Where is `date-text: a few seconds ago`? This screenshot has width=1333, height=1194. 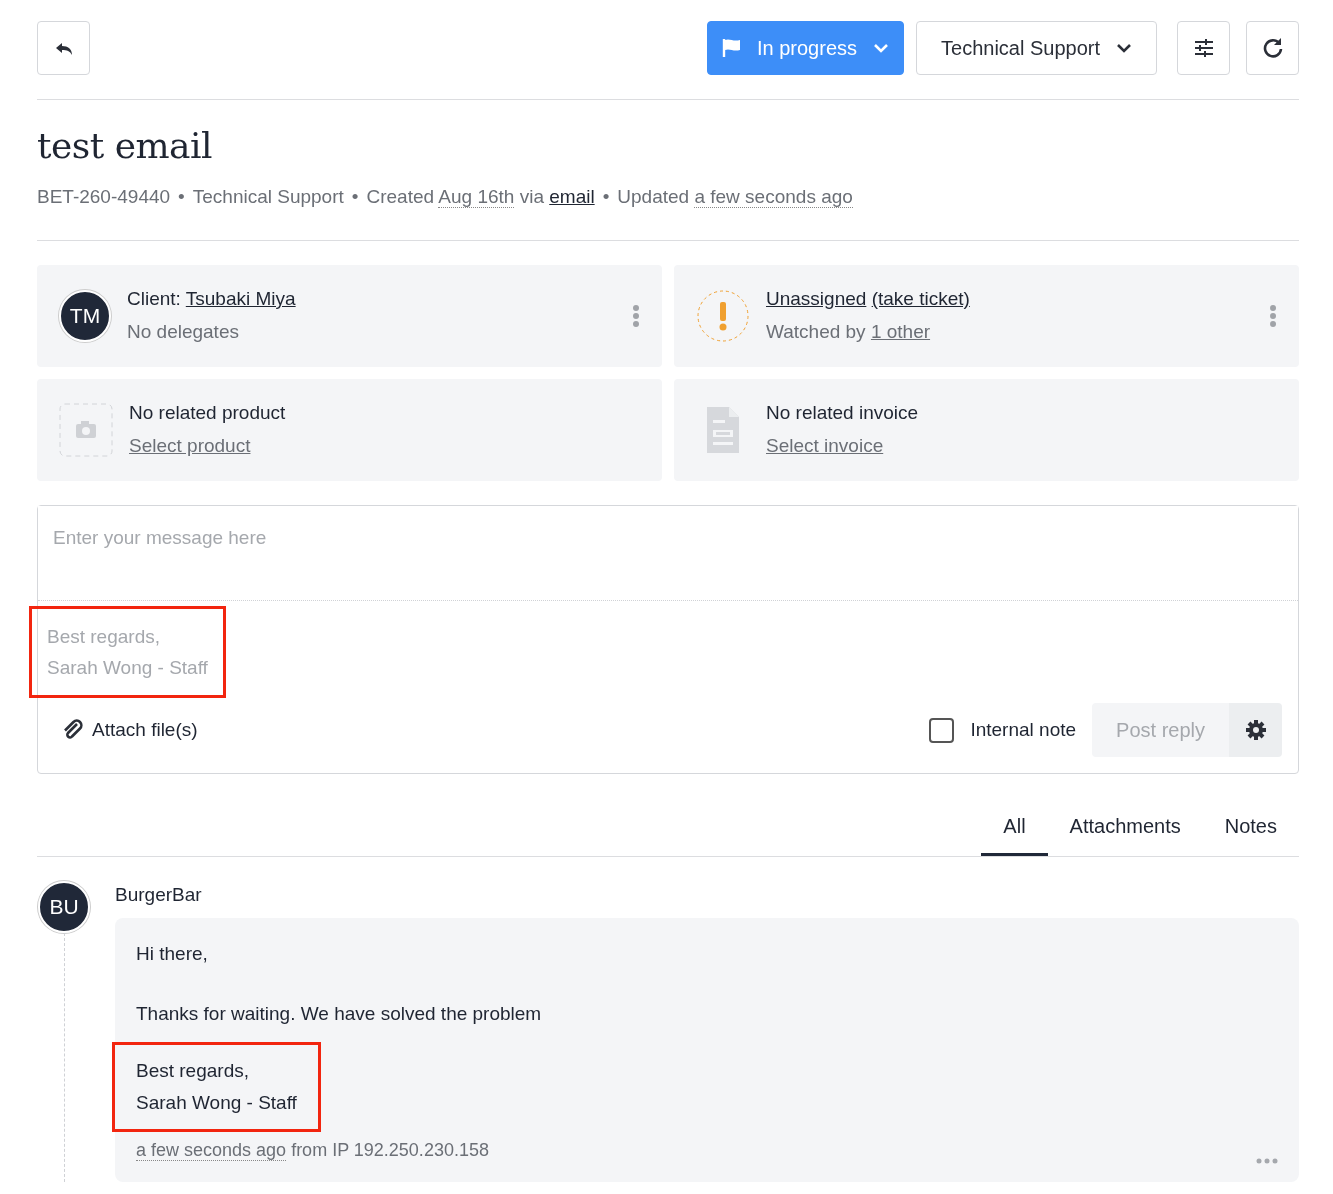 date-text: a few seconds ago is located at coordinates (773, 197).